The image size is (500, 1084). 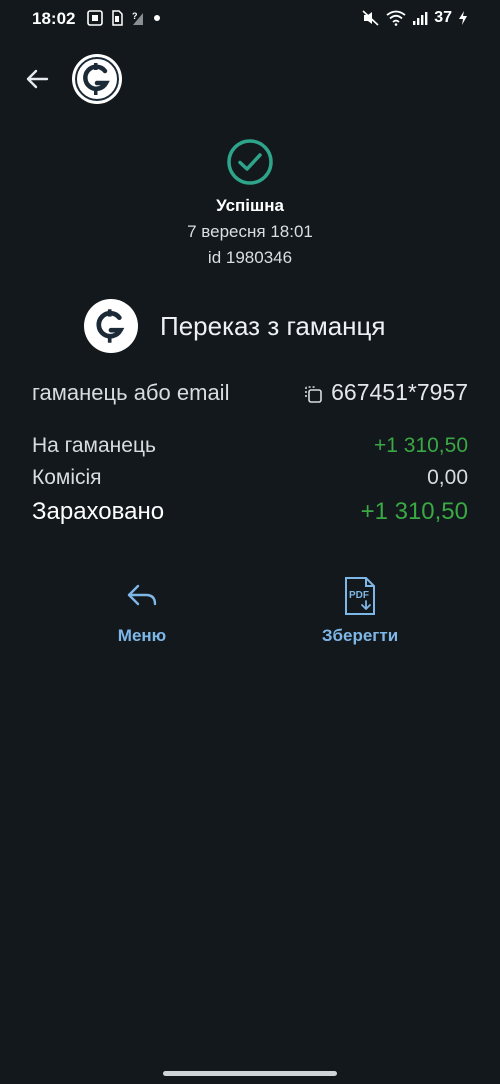 I want to click on pdf-download-icon: PDF, so click(x=360, y=596).